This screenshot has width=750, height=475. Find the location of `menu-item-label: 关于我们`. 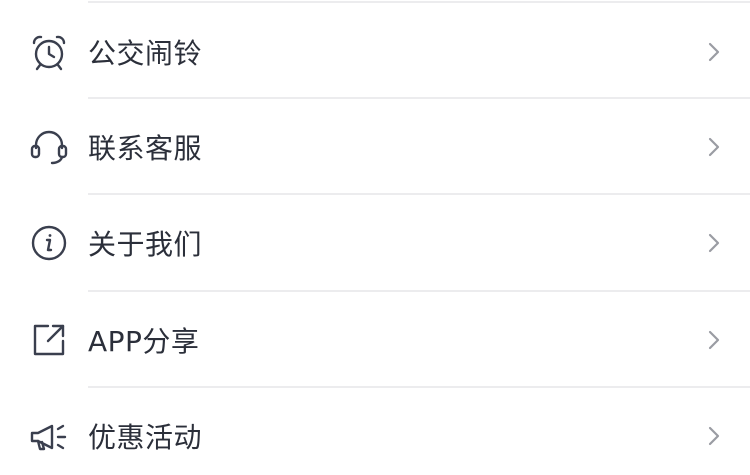

menu-item-label: 关于我们 is located at coordinates (145, 244).